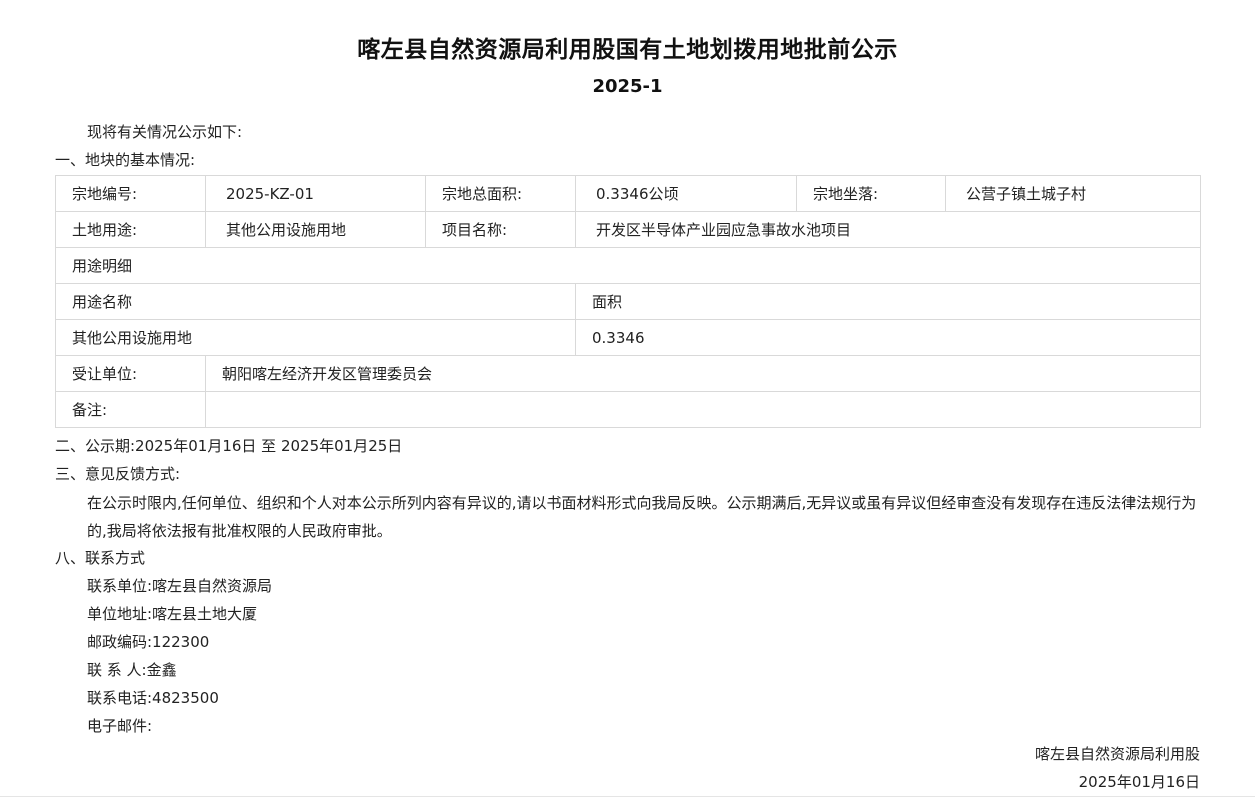  I want to click on use-row-name: 其他公用设施用地, so click(315, 337).